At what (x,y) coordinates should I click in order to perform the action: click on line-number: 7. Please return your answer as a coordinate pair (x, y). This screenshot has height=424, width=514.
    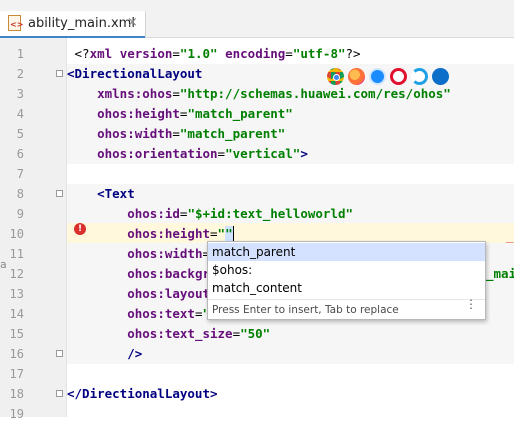
    Looking at the image, I should click on (20, 174).